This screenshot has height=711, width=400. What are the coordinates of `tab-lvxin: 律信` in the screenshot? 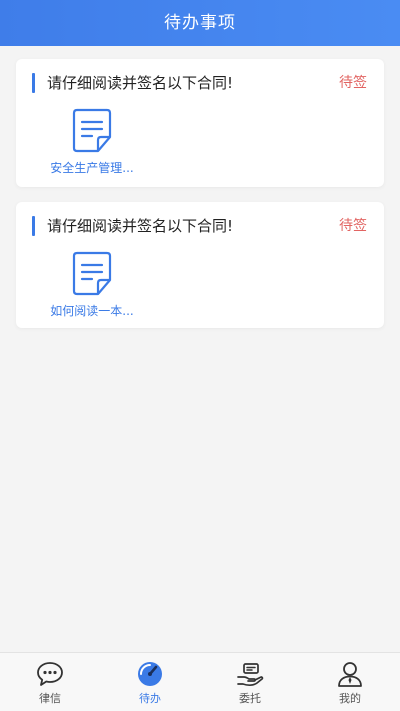 It's located at (50, 682).